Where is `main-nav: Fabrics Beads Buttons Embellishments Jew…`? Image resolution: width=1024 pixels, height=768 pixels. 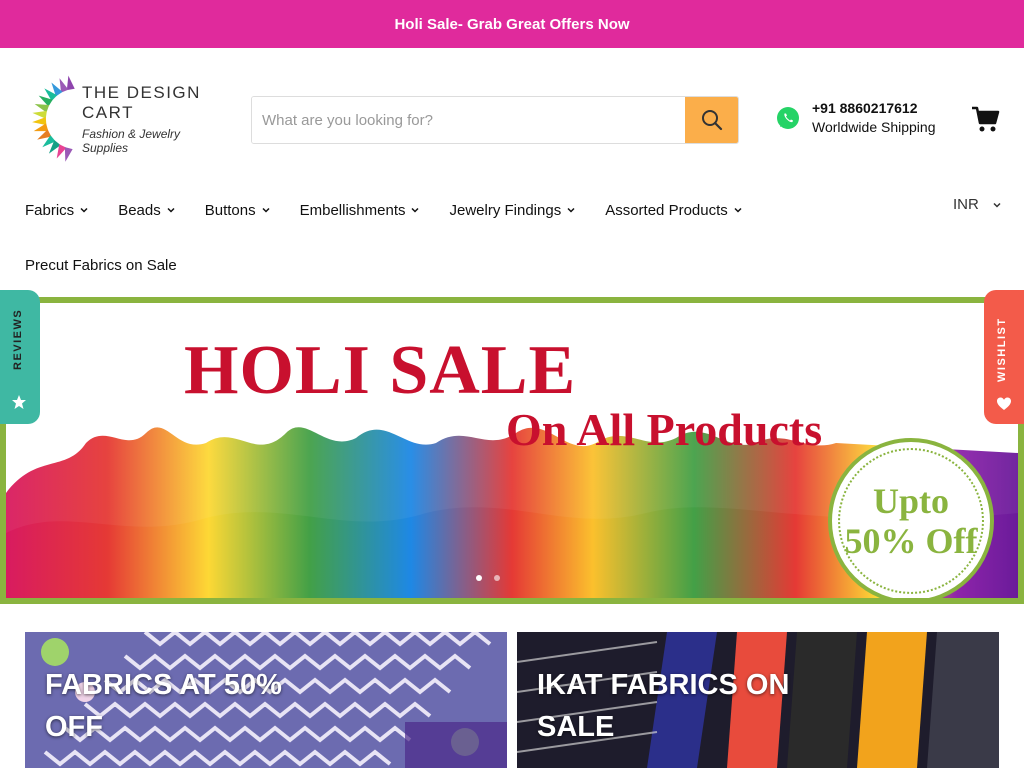
main-nav: Fabrics Beads Buttons Embellishments Jew… is located at coordinates (475, 210).